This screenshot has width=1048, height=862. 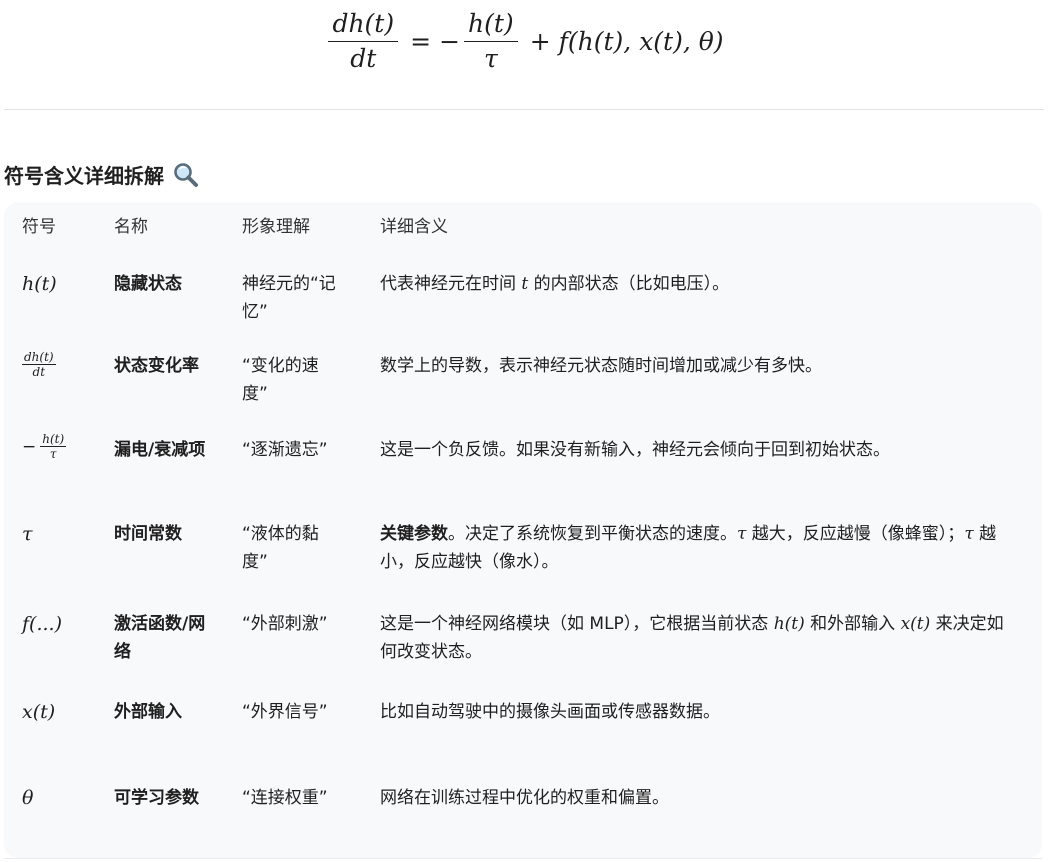 I want to click on decay-numerator: h(t), so click(x=491, y=25).